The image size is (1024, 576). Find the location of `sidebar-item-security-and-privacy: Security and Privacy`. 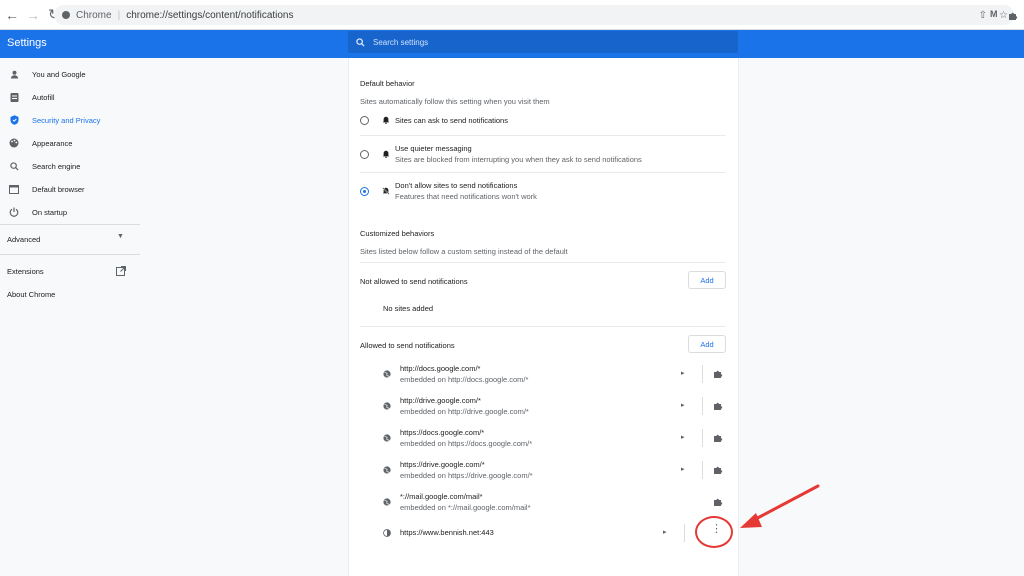

sidebar-item-security-and-privacy: Security and Privacy is located at coordinates (70, 120).